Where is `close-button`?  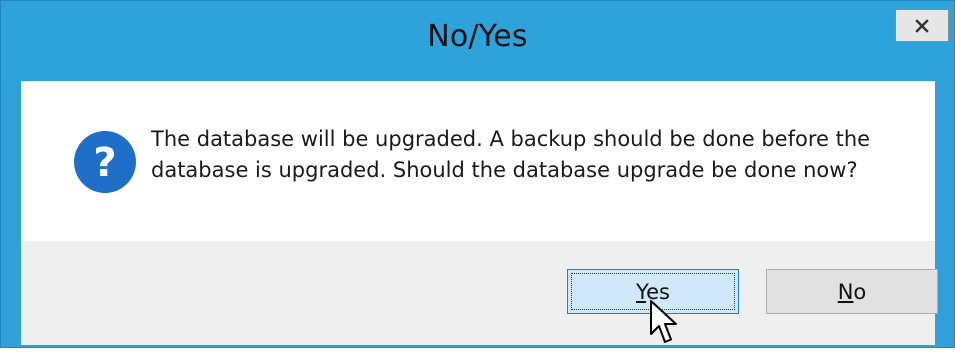
close-button is located at coordinates (922, 25).